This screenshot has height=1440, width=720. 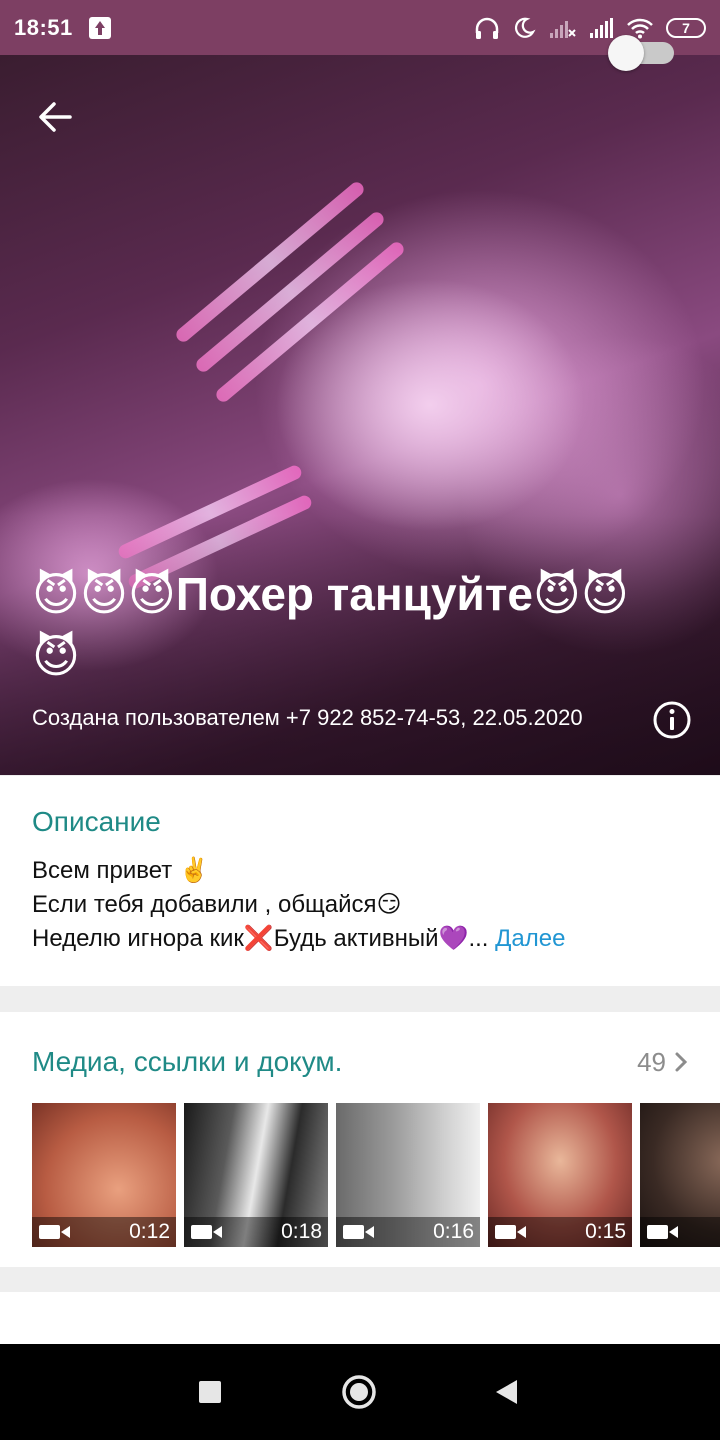 What do you see at coordinates (99, 27) in the screenshot?
I see `upload-notification-icon` at bounding box center [99, 27].